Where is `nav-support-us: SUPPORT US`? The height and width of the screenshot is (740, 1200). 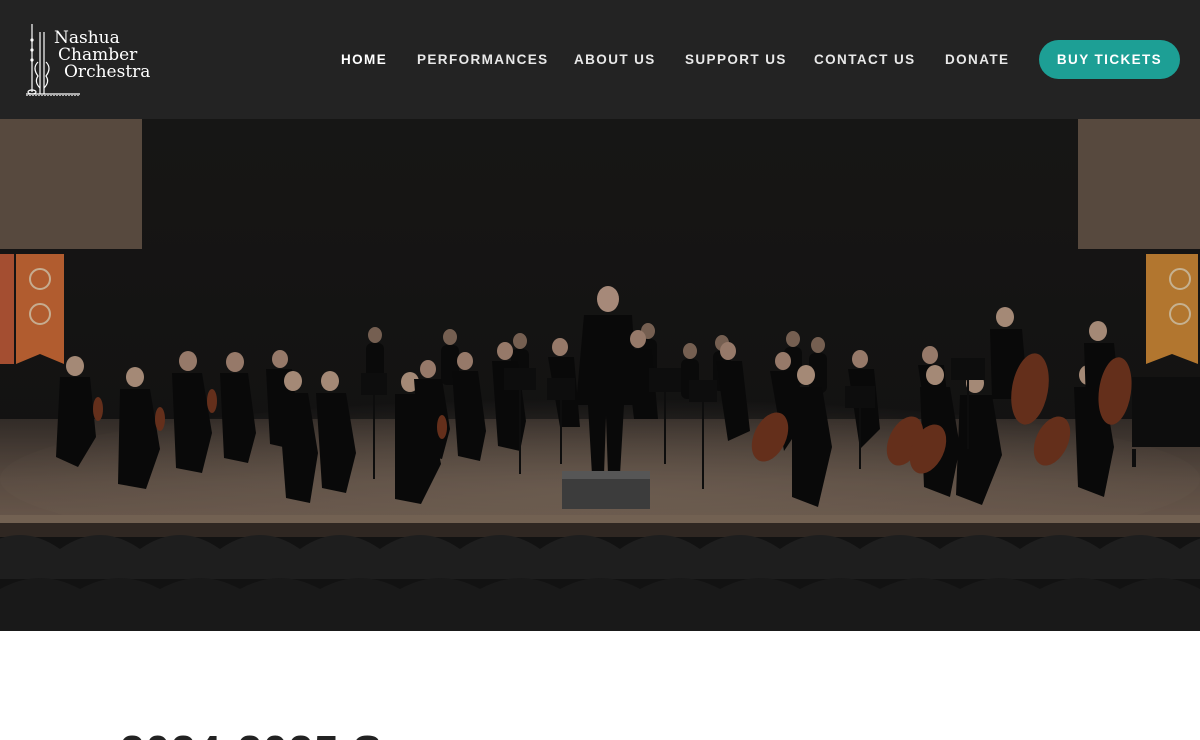 nav-support-us: SUPPORT US is located at coordinates (736, 60).